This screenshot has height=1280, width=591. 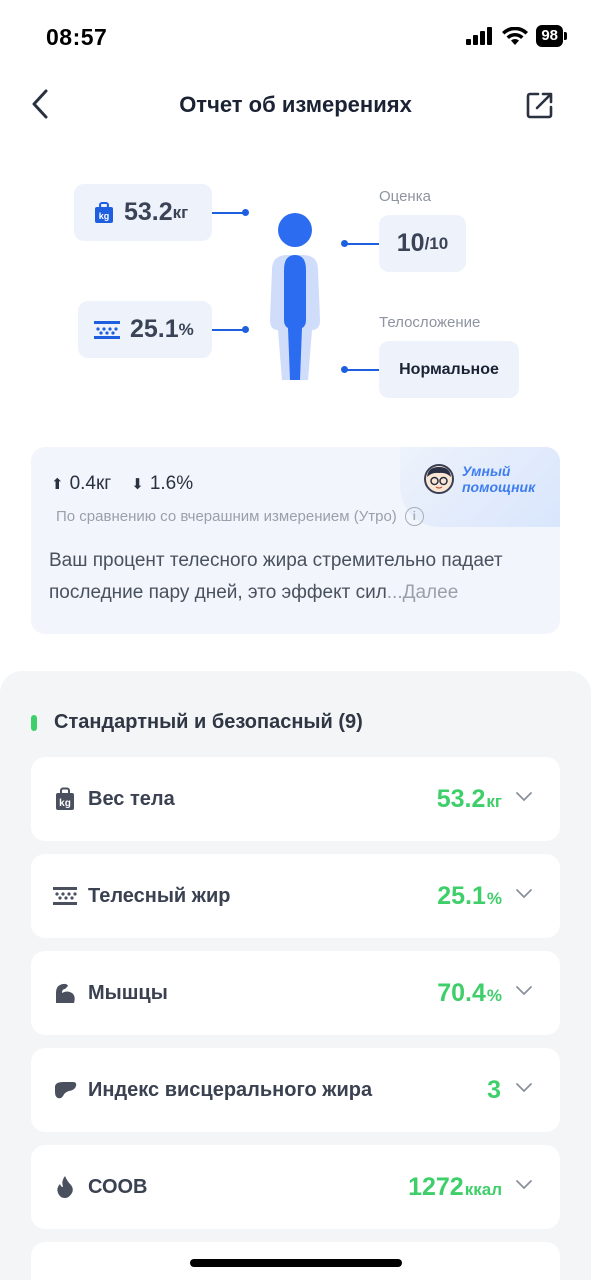 I want to click on metric-value: 25.1%, so click(x=469, y=896).